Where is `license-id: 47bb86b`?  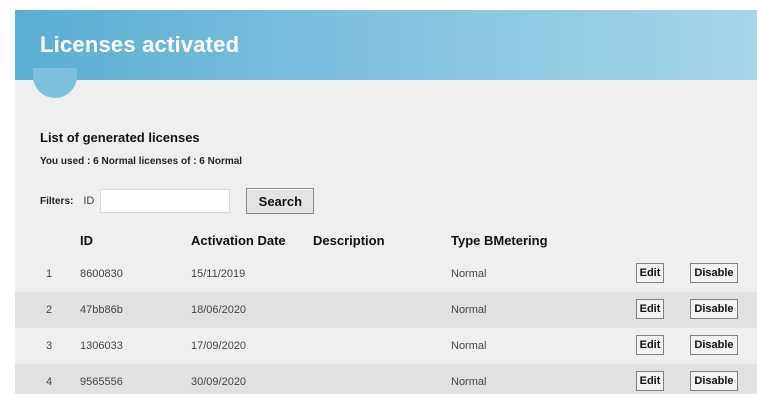
license-id: 47bb86b is located at coordinates (101, 310).